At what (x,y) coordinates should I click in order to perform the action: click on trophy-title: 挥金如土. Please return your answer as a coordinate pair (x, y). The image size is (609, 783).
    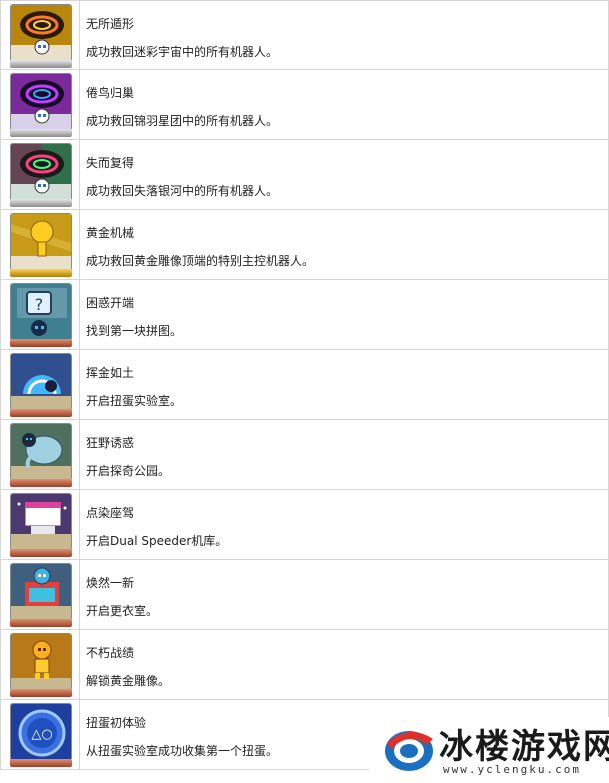
    Looking at the image, I should click on (110, 373).